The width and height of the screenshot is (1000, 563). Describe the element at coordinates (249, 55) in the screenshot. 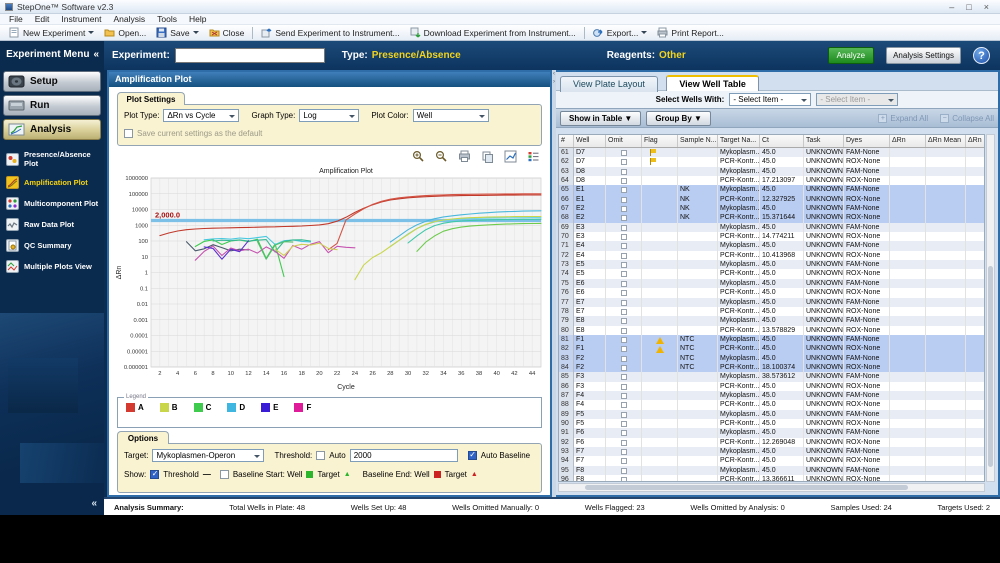

I see `experiment-name-input` at that location.